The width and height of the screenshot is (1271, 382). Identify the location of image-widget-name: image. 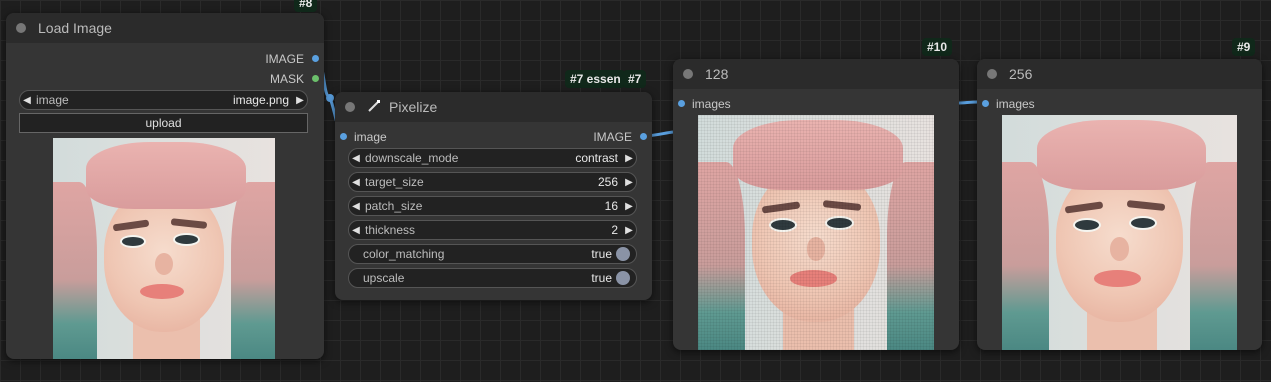
(52, 100).